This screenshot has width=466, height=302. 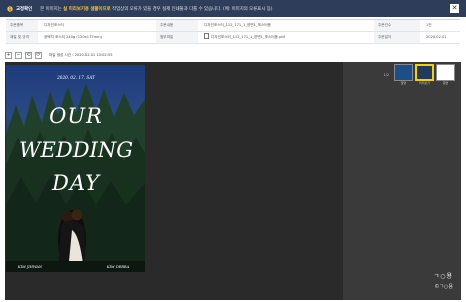 I want to click on info-label: 주문일자, so click(x=397, y=37).